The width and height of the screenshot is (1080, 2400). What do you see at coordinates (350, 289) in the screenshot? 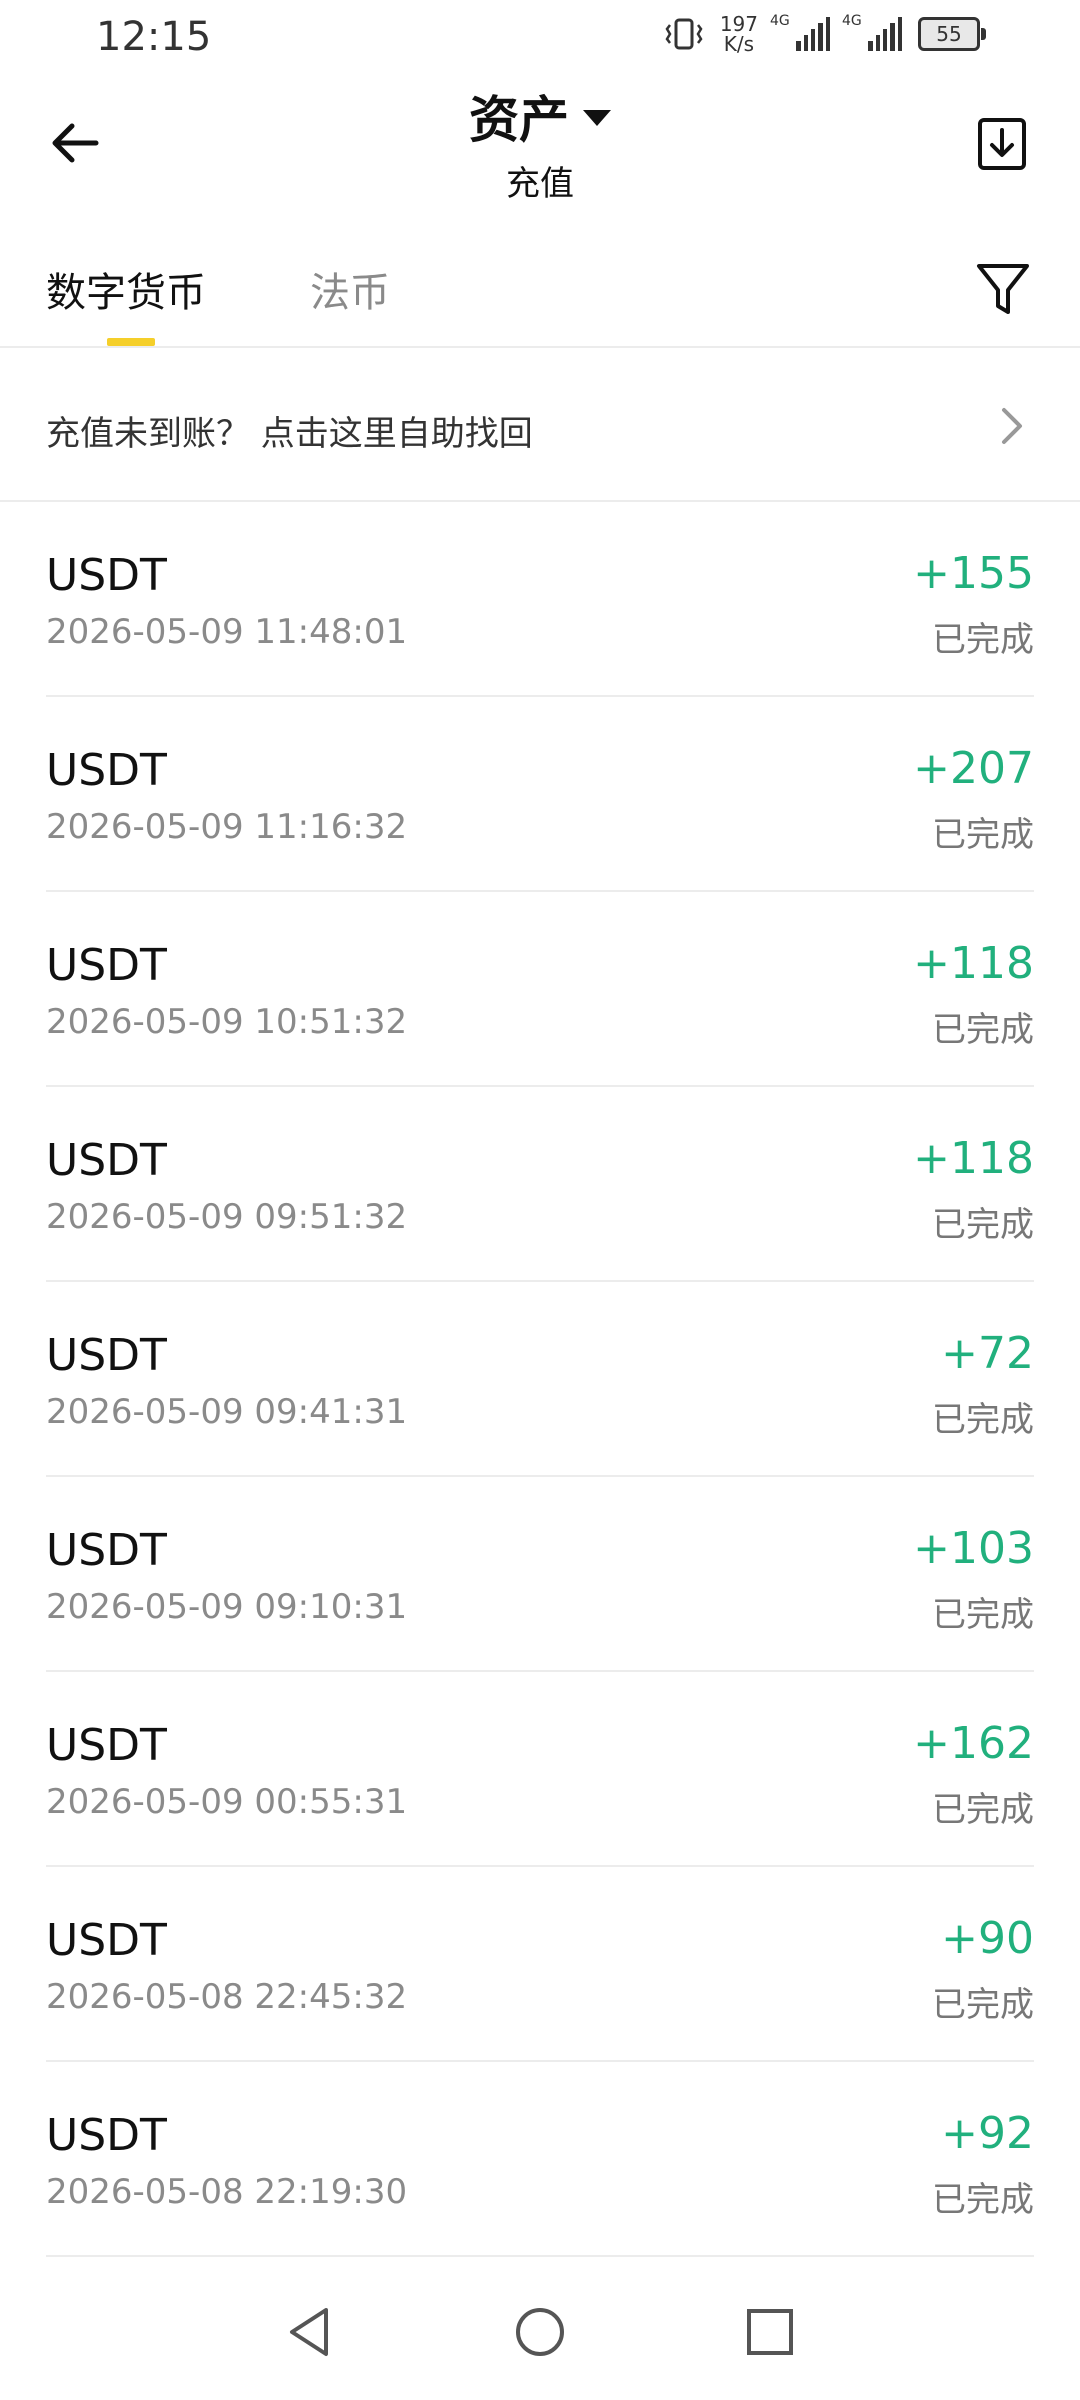
I see `tab-fiat: 法币` at bounding box center [350, 289].